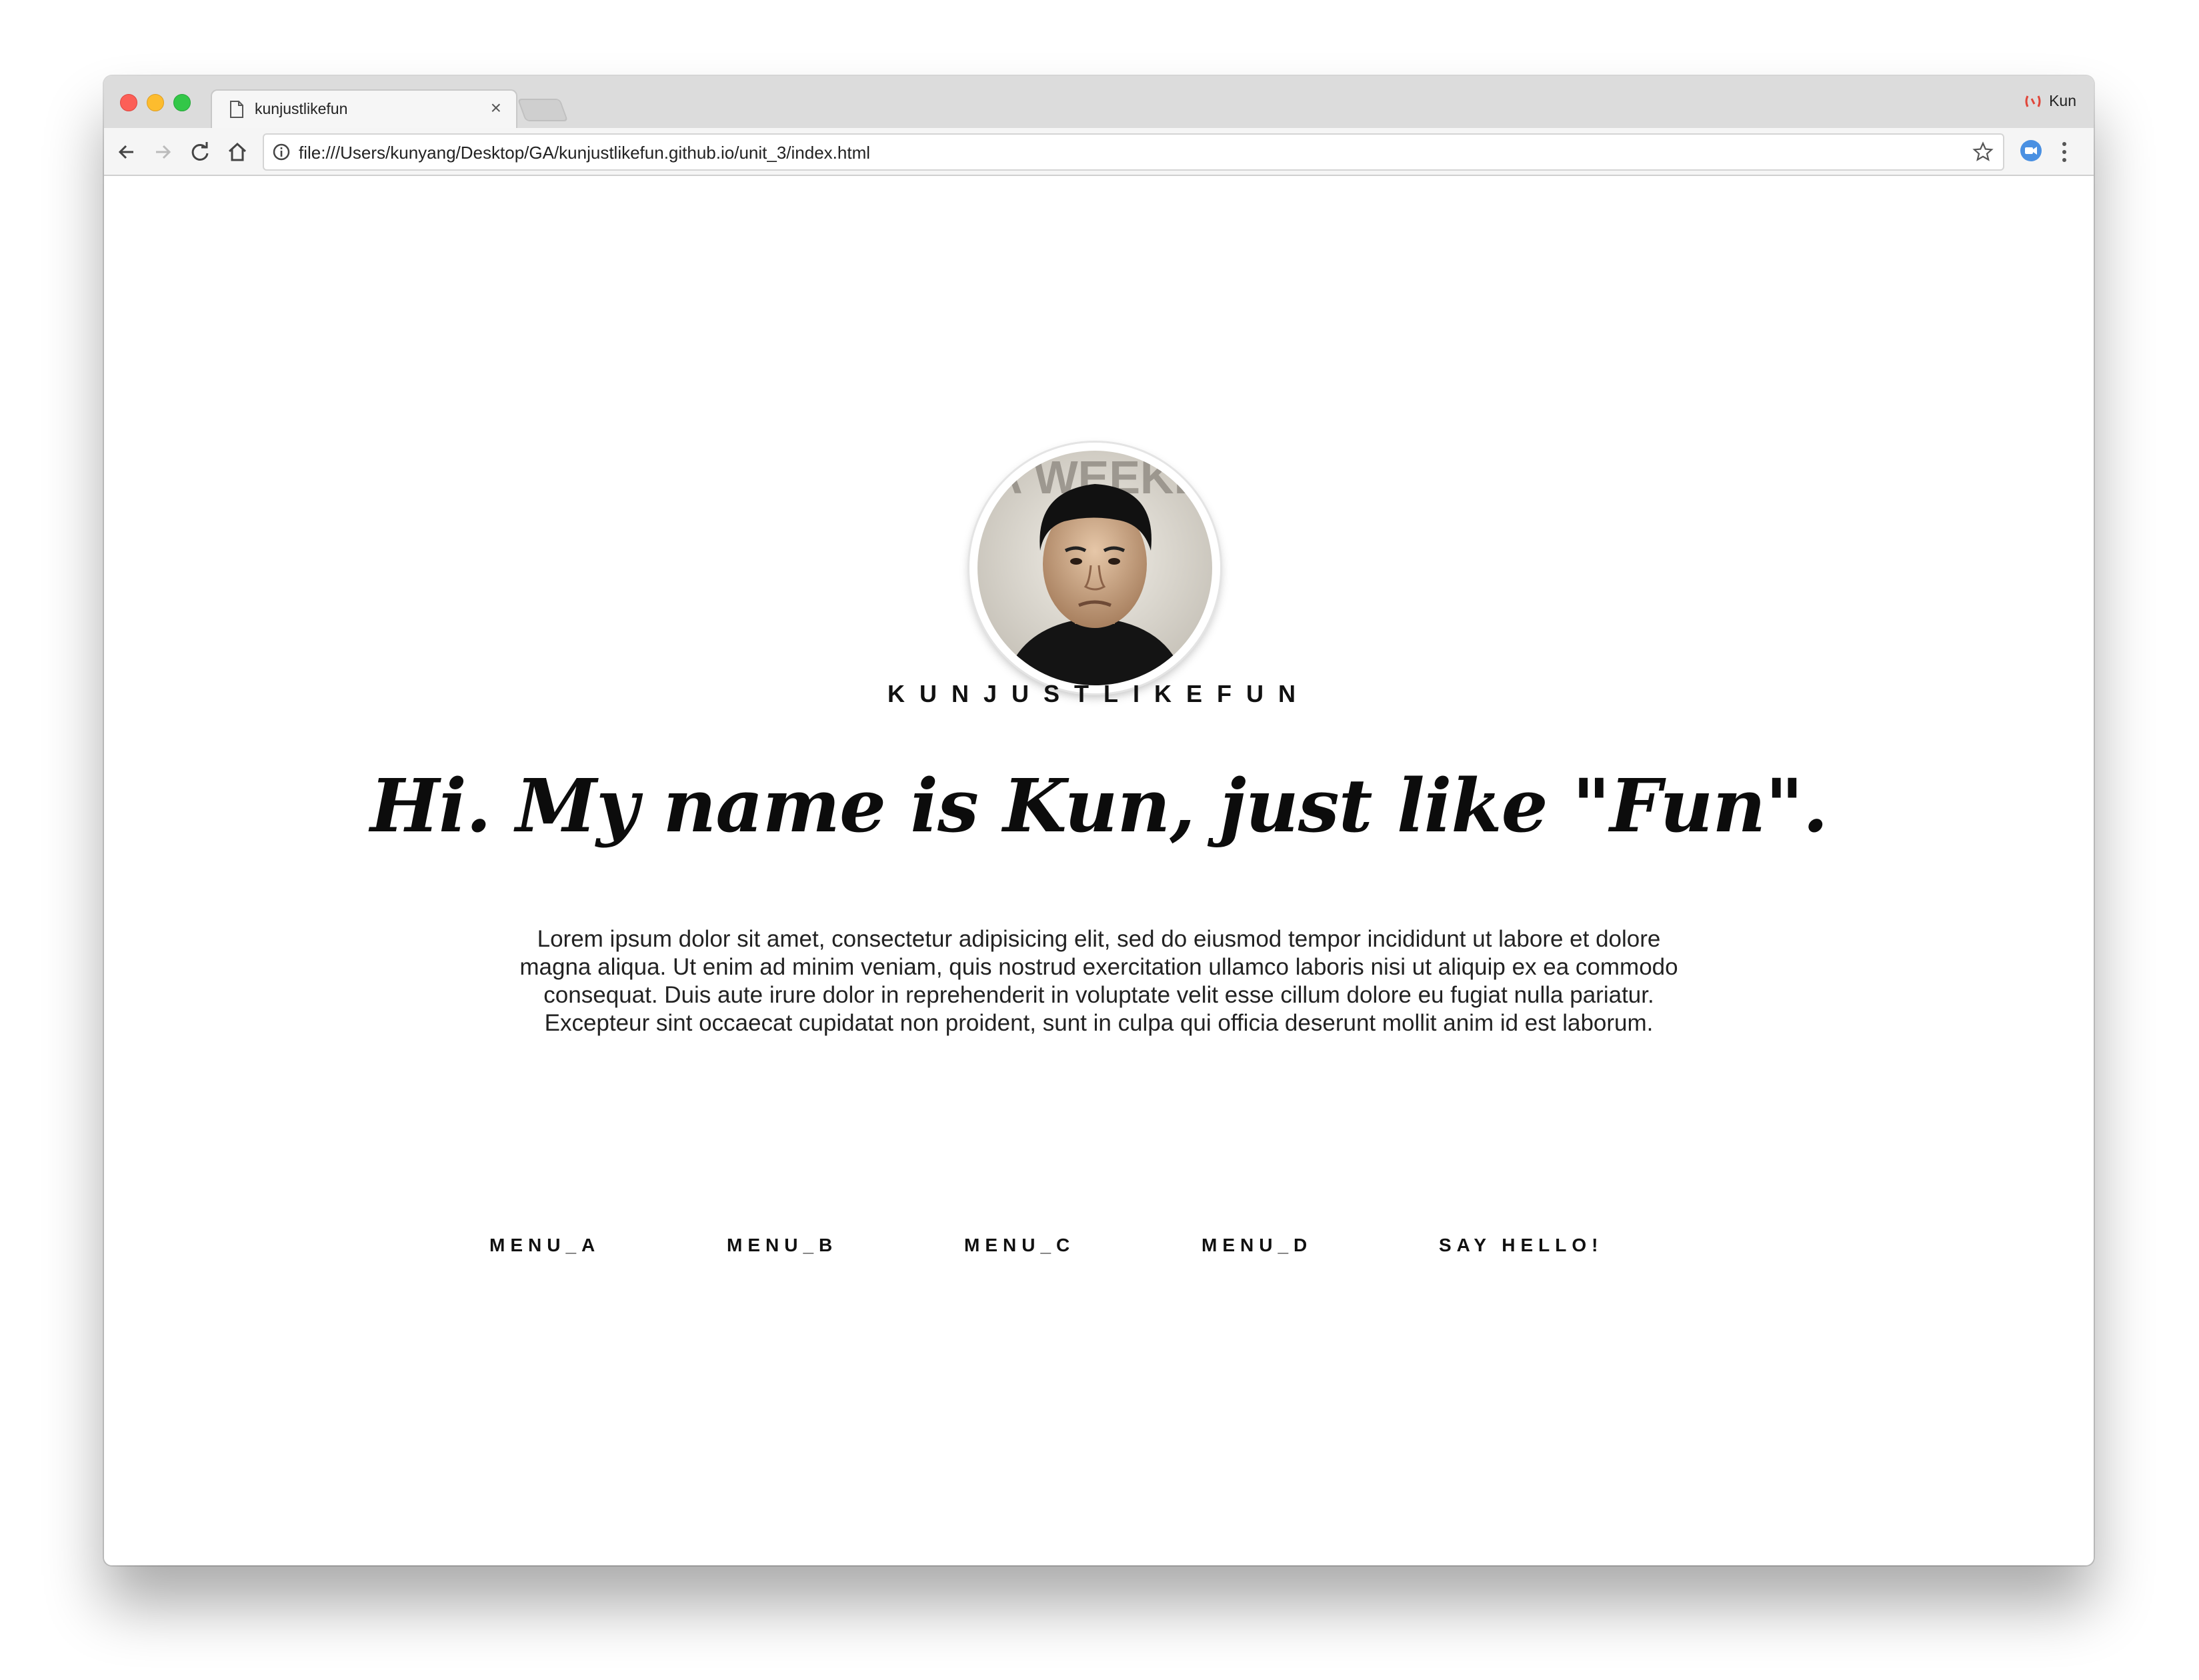  Describe the element at coordinates (2062, 100) in the screenshot. I see `profile-name: Kun` at that location.